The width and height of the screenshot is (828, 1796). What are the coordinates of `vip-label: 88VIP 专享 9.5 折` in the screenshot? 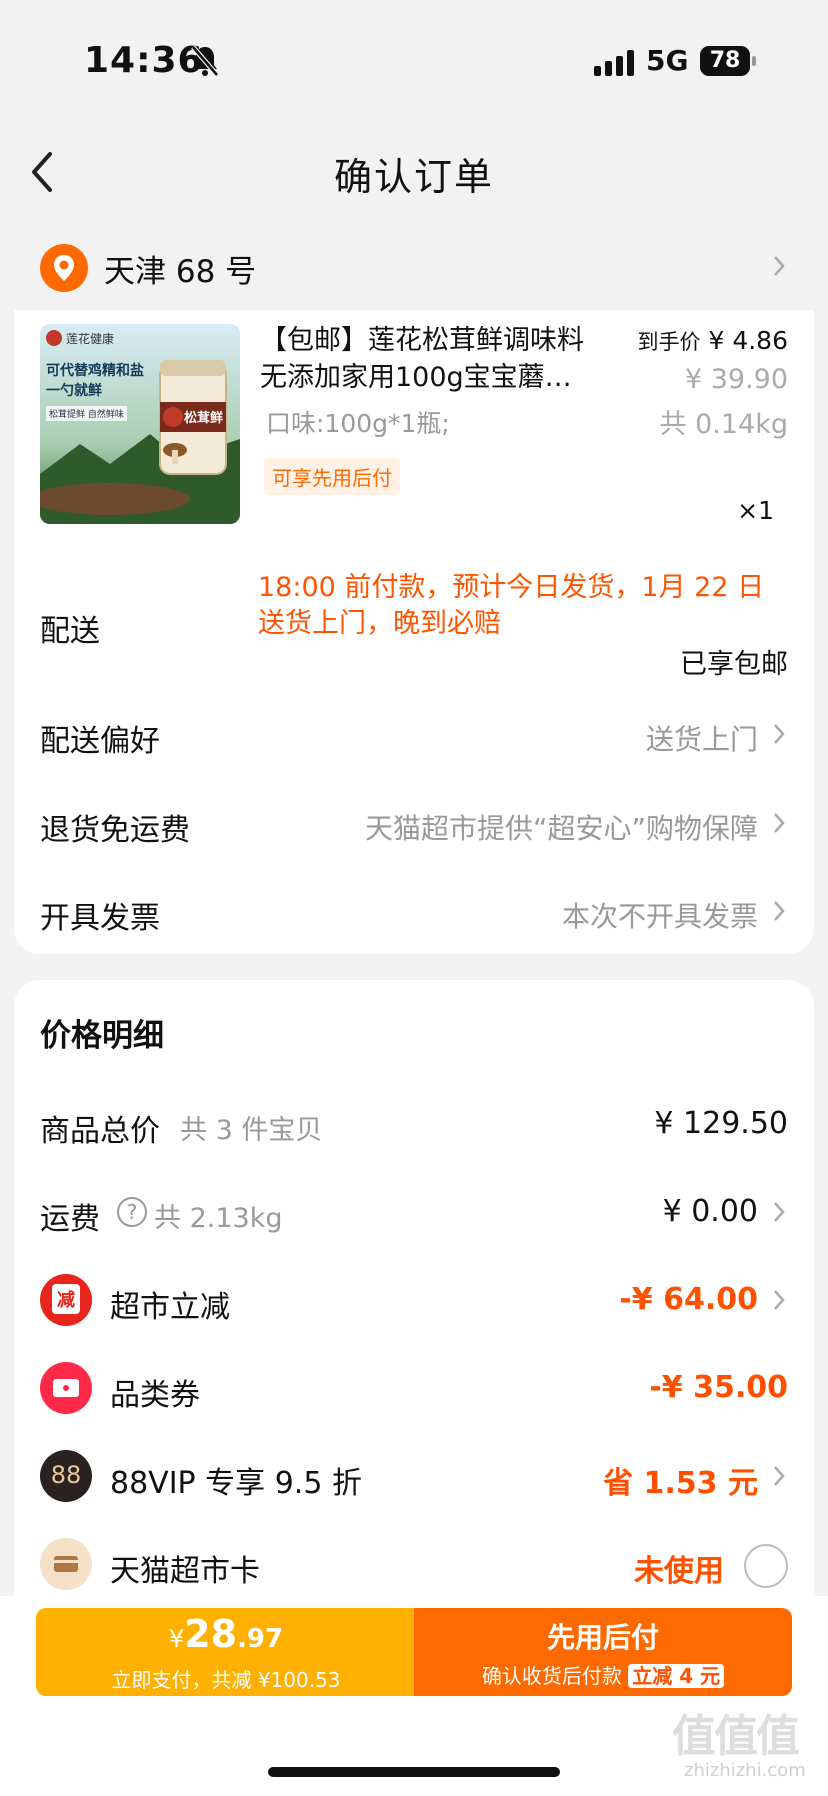 It's located at (236, 1483).